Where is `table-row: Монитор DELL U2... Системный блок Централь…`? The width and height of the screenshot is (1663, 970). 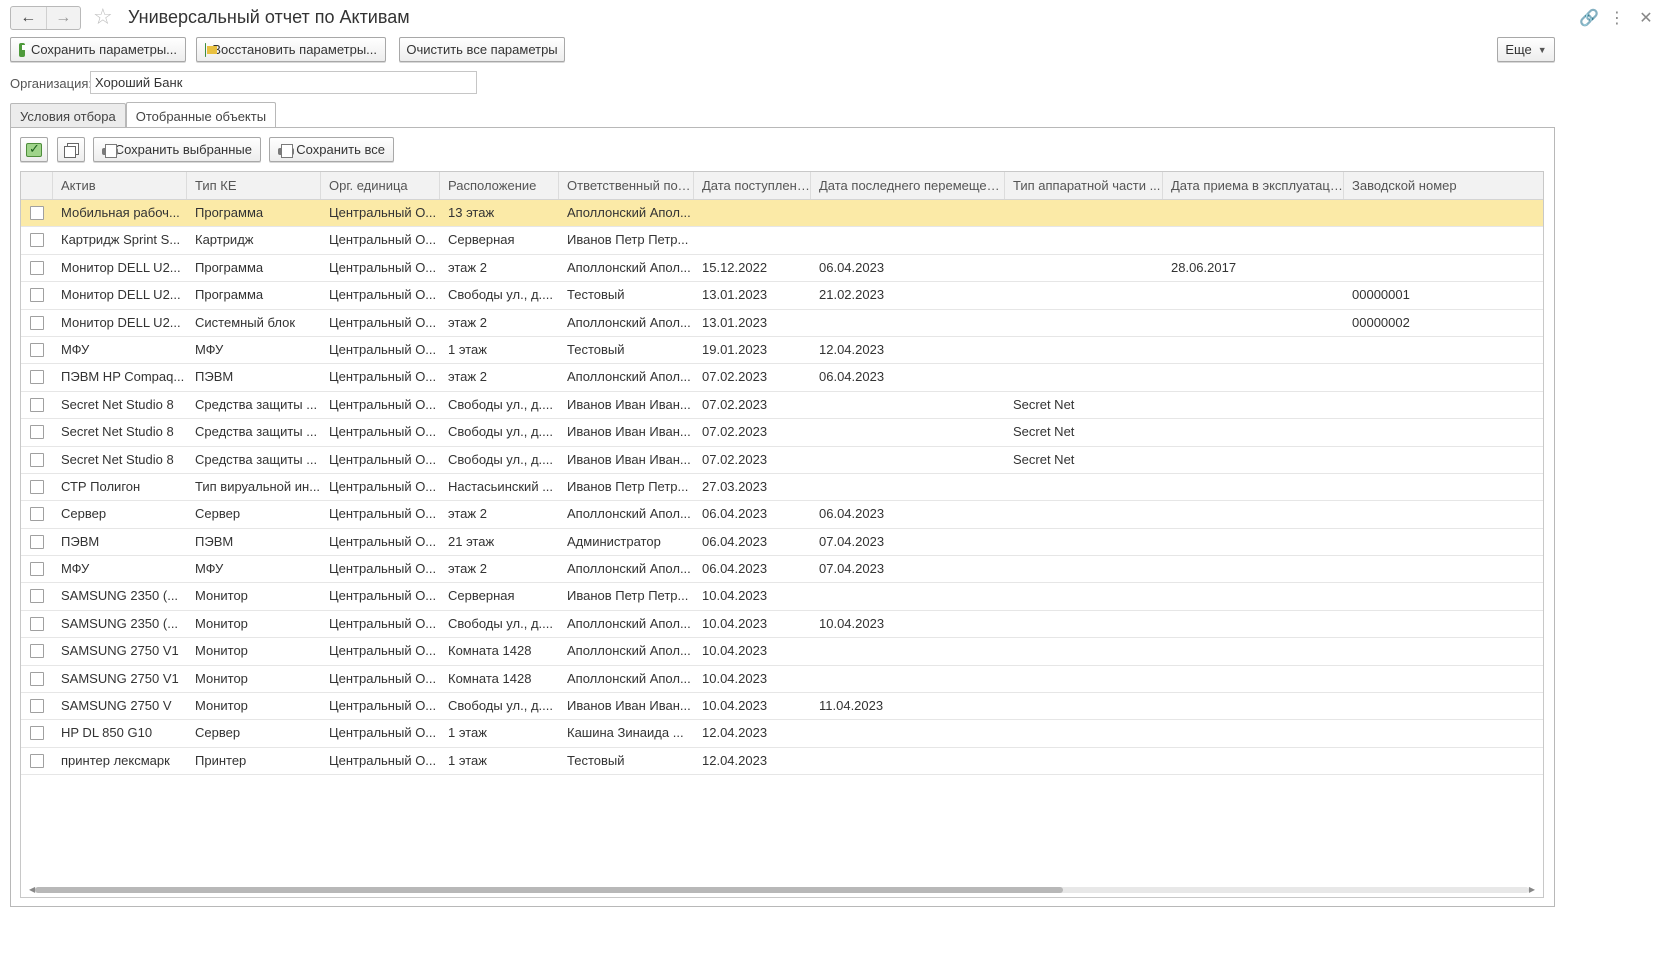 table-row: Монитор DELL U2... Системный блок Централь… is located at coordinates (782, 323).